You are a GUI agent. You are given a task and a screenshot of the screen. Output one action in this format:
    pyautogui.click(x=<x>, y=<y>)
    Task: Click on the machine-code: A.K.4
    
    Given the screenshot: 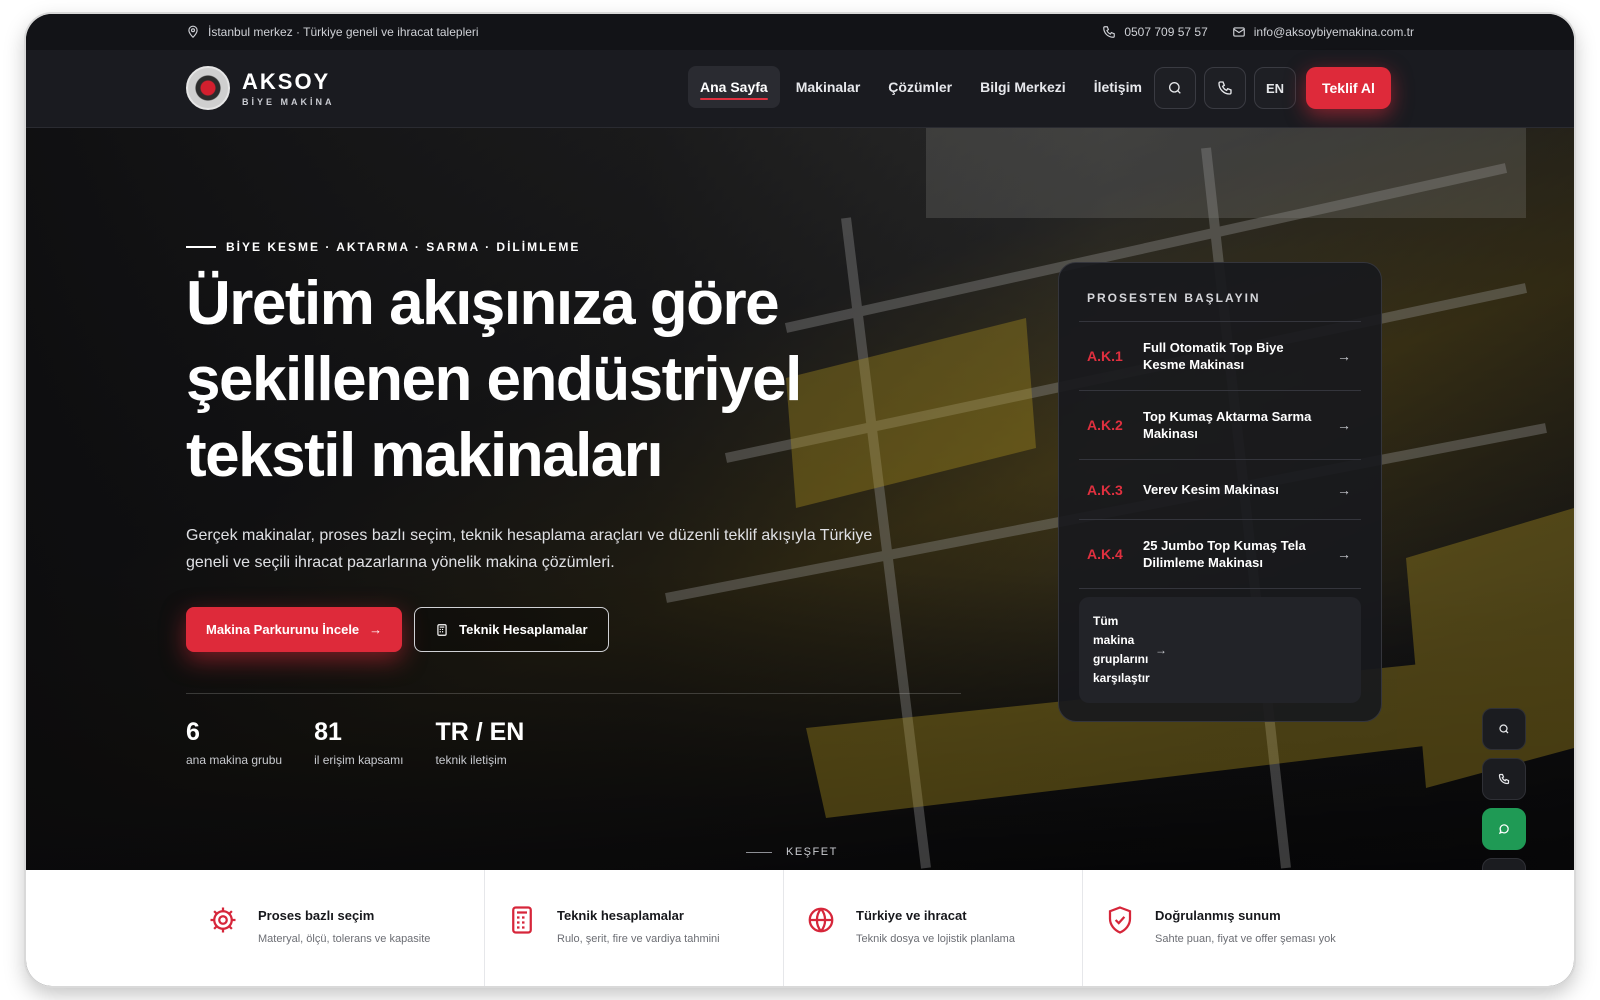 What is the action you would take?
    pyautogui.click(x=1105, y=554)
    